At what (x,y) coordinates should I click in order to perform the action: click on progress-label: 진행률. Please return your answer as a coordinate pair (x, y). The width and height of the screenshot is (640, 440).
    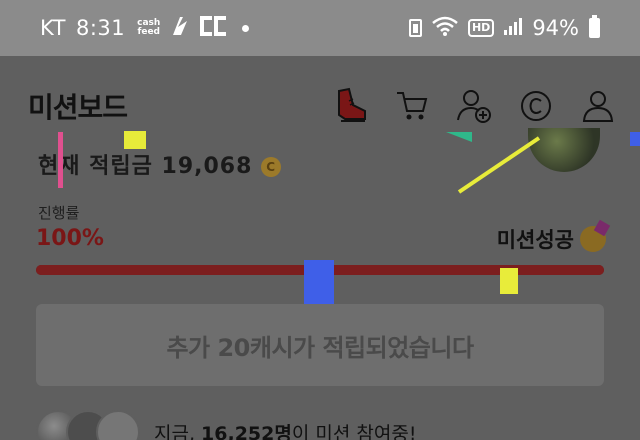
    Looking at the image, I should click on (59, 213).